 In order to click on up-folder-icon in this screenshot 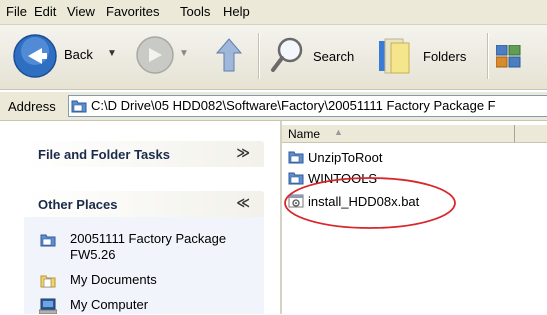, I will do `click(229, 55)`.